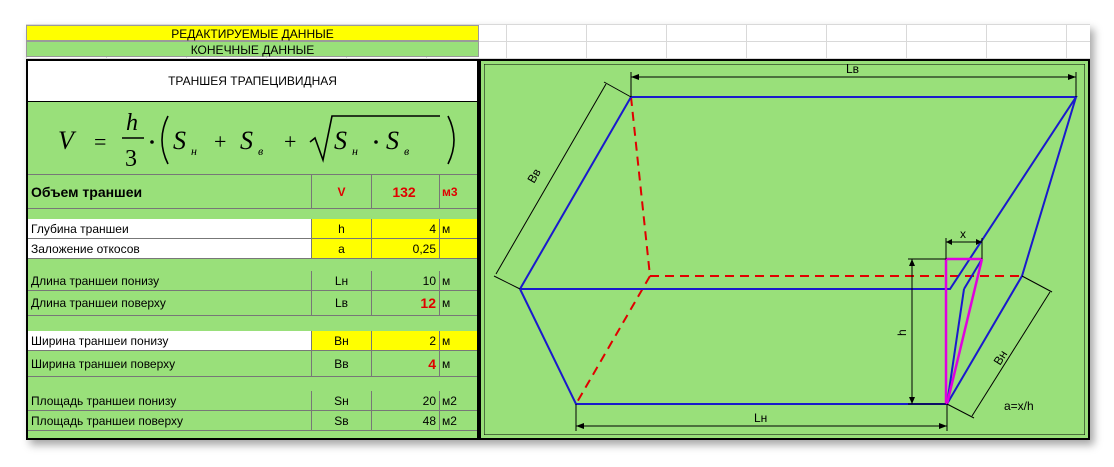 The image size is (1114, 467). What do you see at coordinates (458, 249) in the screenshot?
I see `slope-unit` at bounding box center [458, 249].